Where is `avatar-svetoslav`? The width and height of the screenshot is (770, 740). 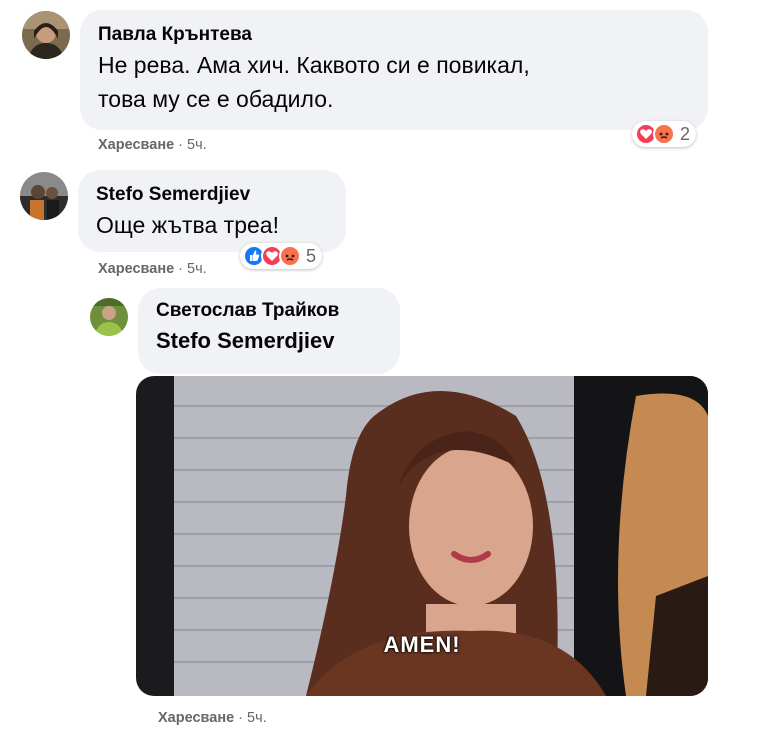
avatar-svetoslav is located at coordinates (109, 317).